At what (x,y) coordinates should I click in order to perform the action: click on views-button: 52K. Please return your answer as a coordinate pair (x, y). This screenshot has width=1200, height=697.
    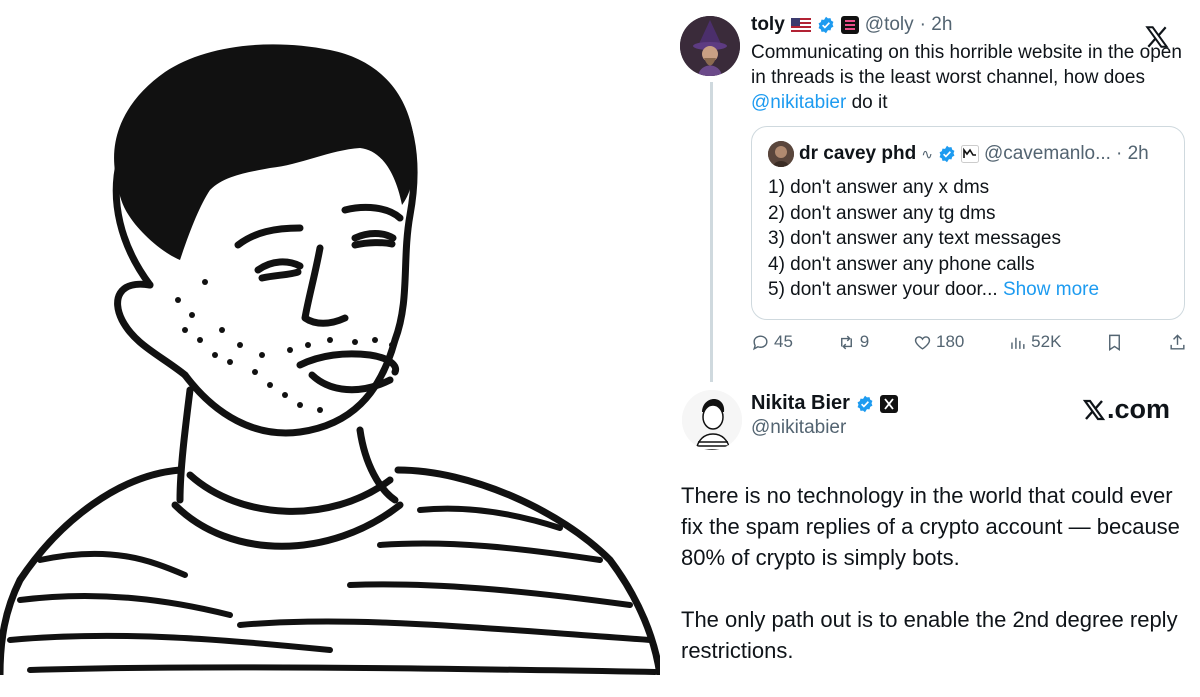
    Looking at the image, I should click on (1034, 342).